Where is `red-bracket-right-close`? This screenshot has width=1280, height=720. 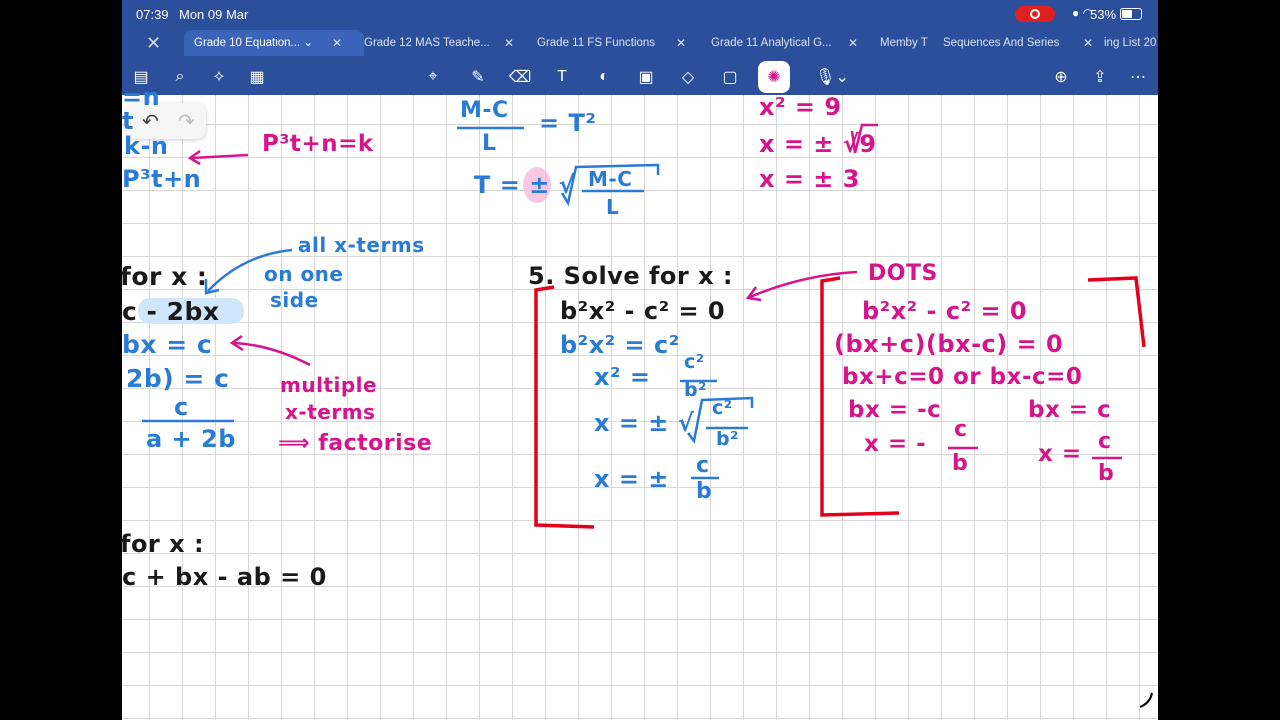
red-bracket-right-close is located at coordinates (1116, 312).